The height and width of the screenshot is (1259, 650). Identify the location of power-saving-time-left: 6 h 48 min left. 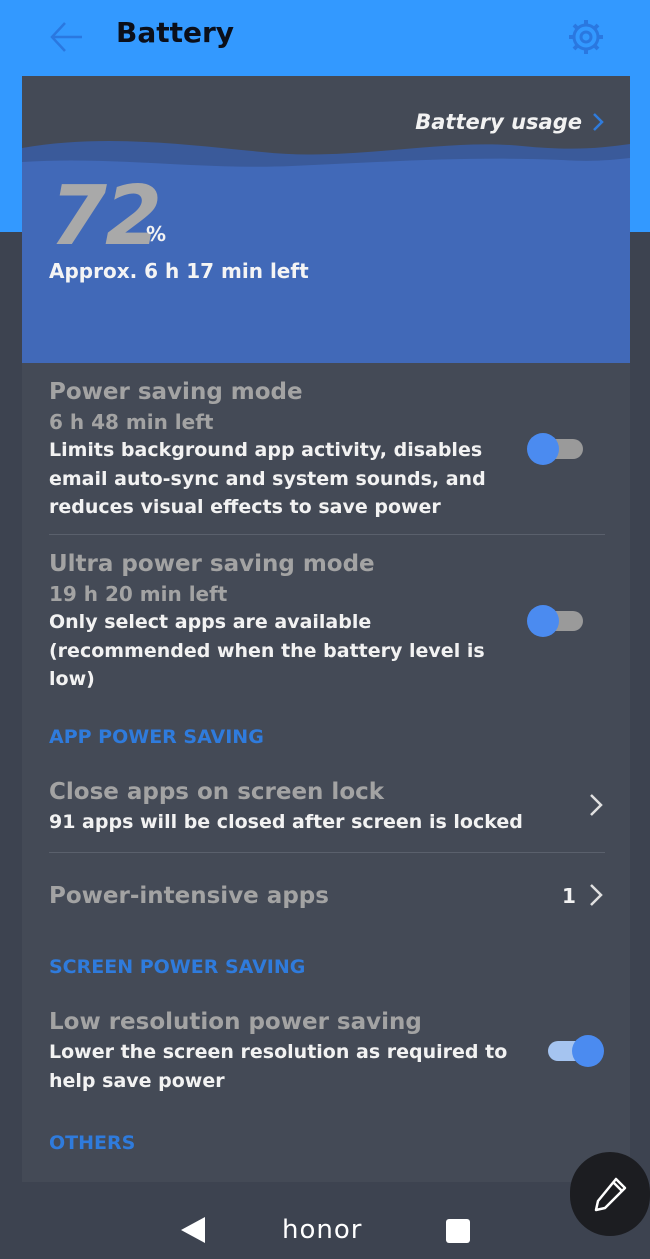
(131, 422).